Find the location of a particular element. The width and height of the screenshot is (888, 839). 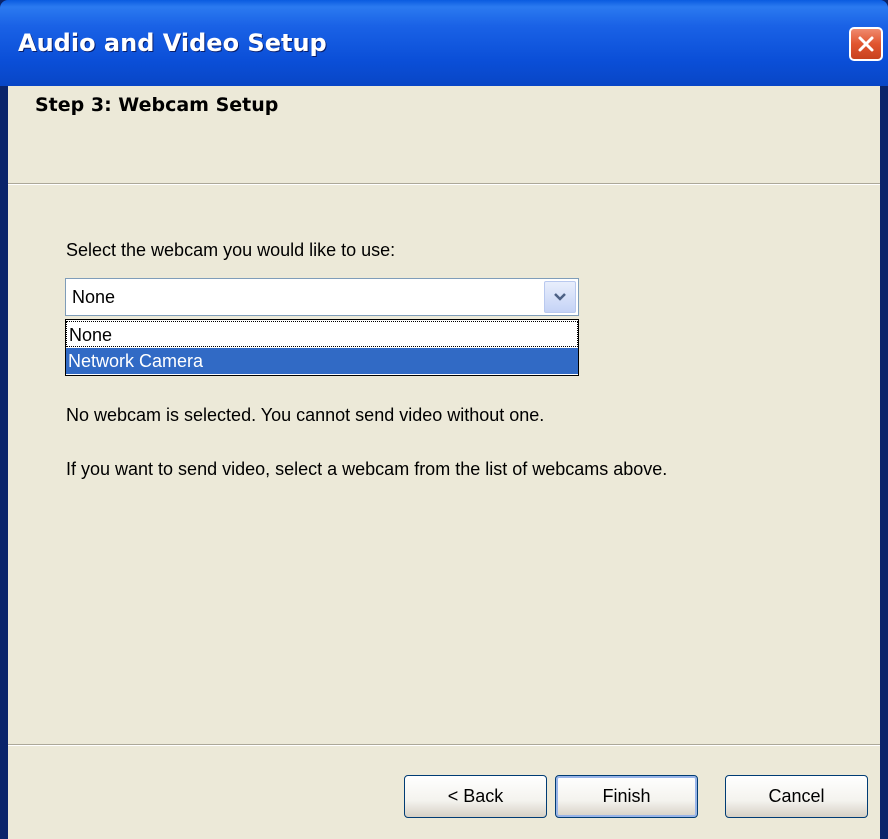

webcam-prompt: Select the webcam you would like to use: is located at coordinates (231, 250).